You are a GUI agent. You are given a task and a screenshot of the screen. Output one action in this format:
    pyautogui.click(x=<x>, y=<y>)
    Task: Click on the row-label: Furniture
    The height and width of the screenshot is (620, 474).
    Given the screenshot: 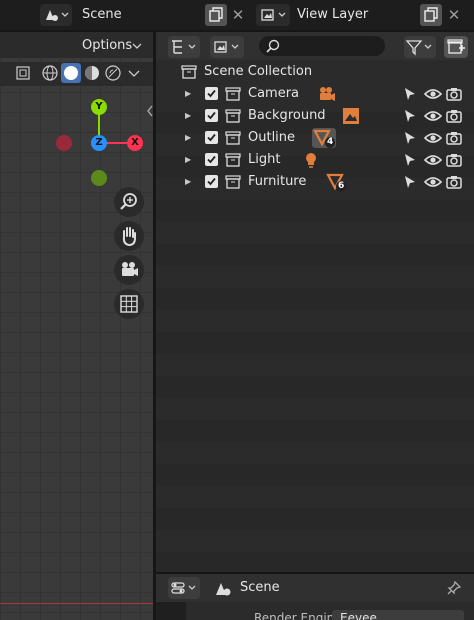 What is the action you would take?
    pyautogui.click(x=277, y=181)
    